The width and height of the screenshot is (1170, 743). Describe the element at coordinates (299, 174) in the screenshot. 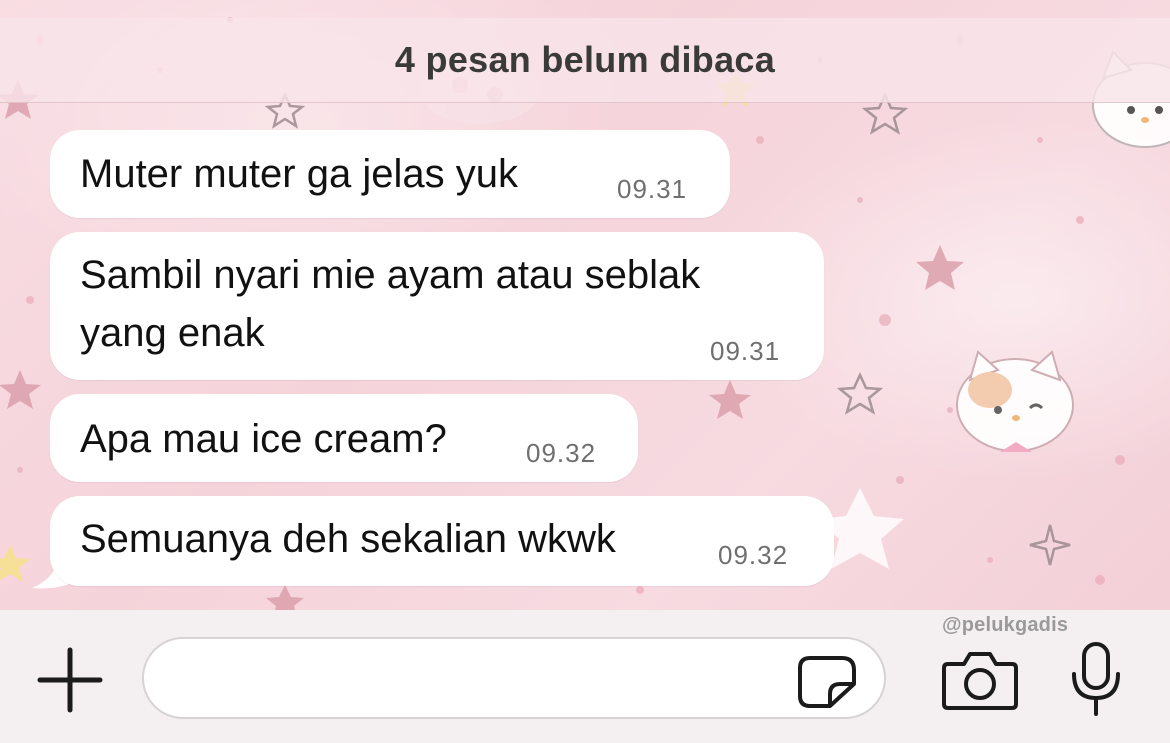

I see `message-text: Muter muter ga jelas yuk` at that location.